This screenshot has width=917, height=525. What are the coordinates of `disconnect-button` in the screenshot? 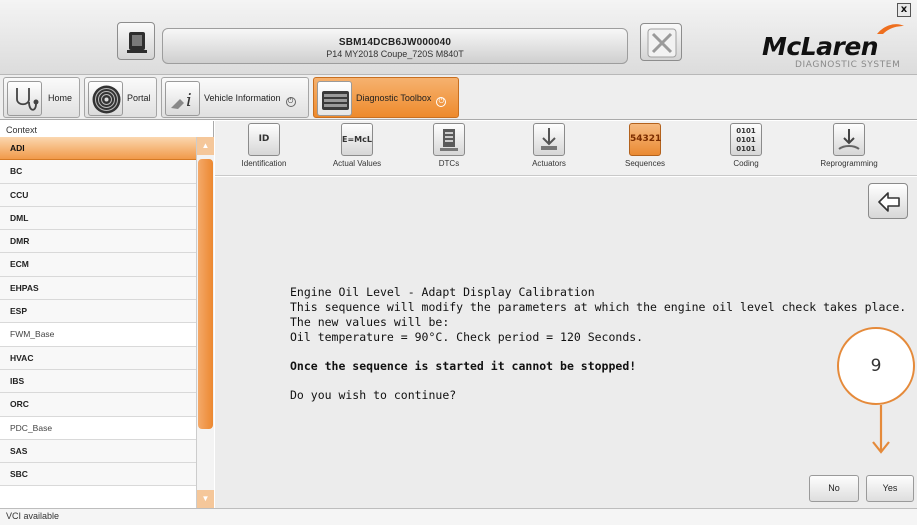 It's located at (661, 42).